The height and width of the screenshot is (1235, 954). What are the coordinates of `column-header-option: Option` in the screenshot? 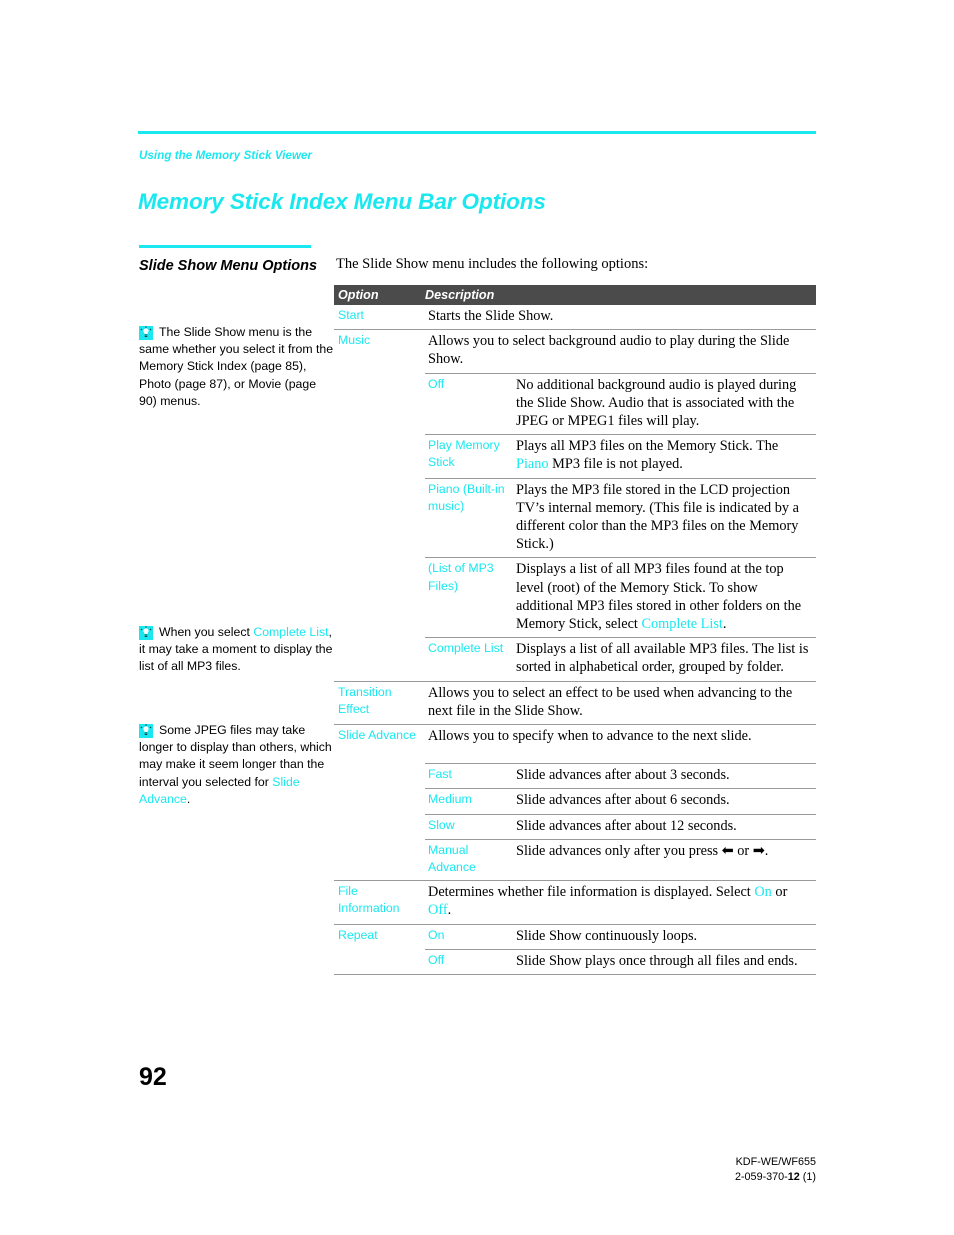 It's located at (358, 295).